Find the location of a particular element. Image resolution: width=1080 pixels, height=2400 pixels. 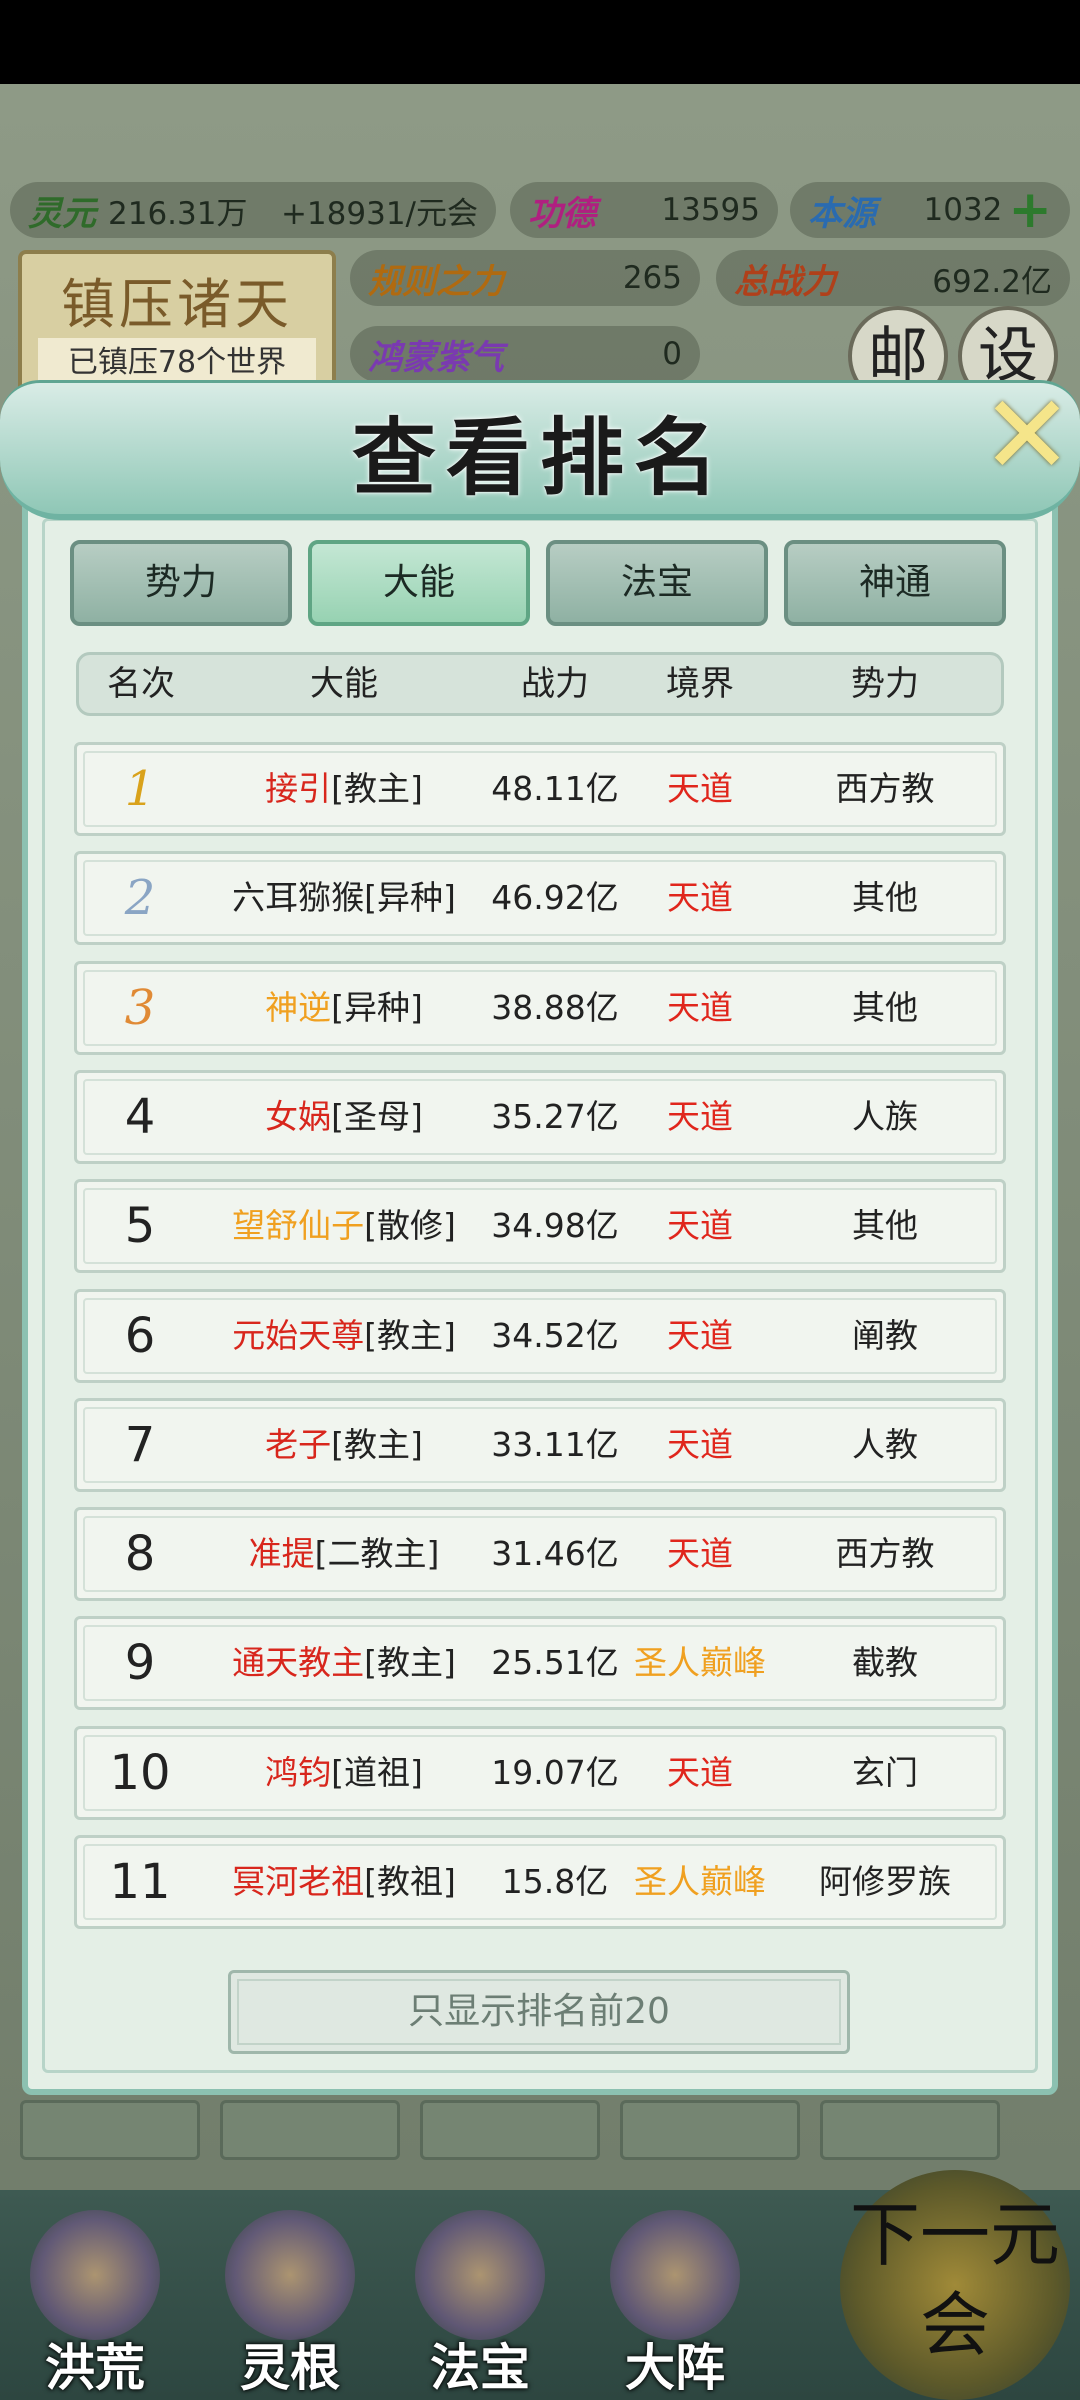

zhenya-panel: 镇压诸天 已镇压78个世界 is located at coordinates (177, 325).